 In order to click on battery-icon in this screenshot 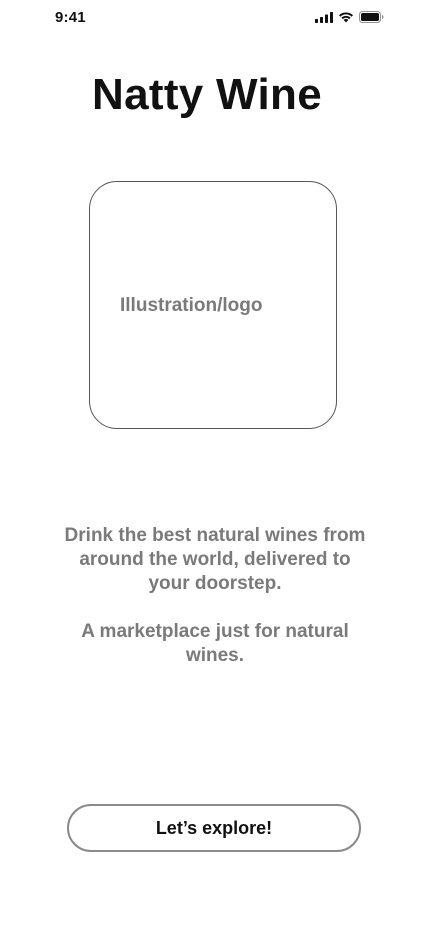, I will do `click(371, 17)`.